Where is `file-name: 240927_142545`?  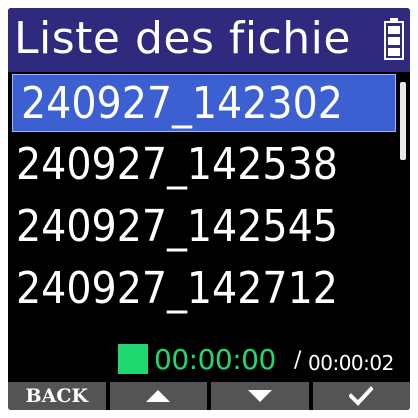
file-name: 240927_142545 is located at coordinates (177, 226).